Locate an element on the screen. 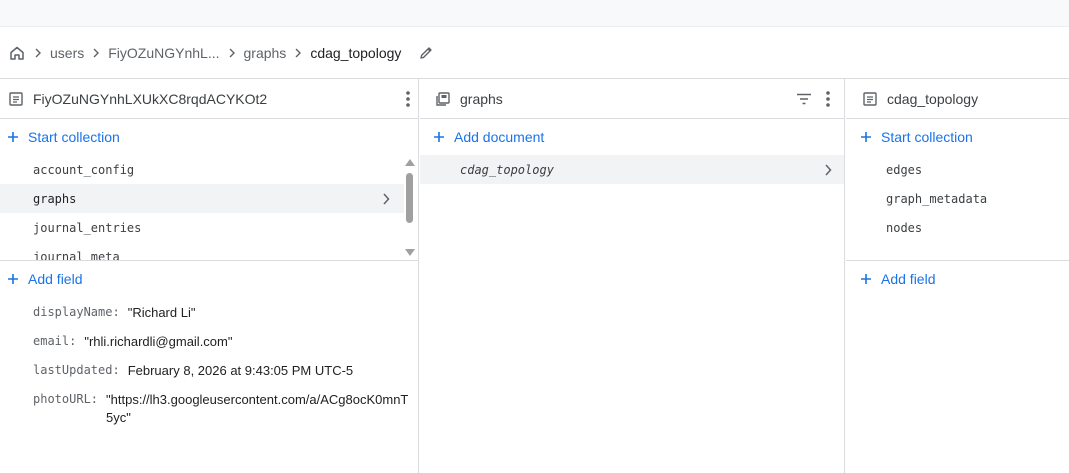 The image size is (1069, 473). add-document-button: Add document is located at coordinates (632, 137).